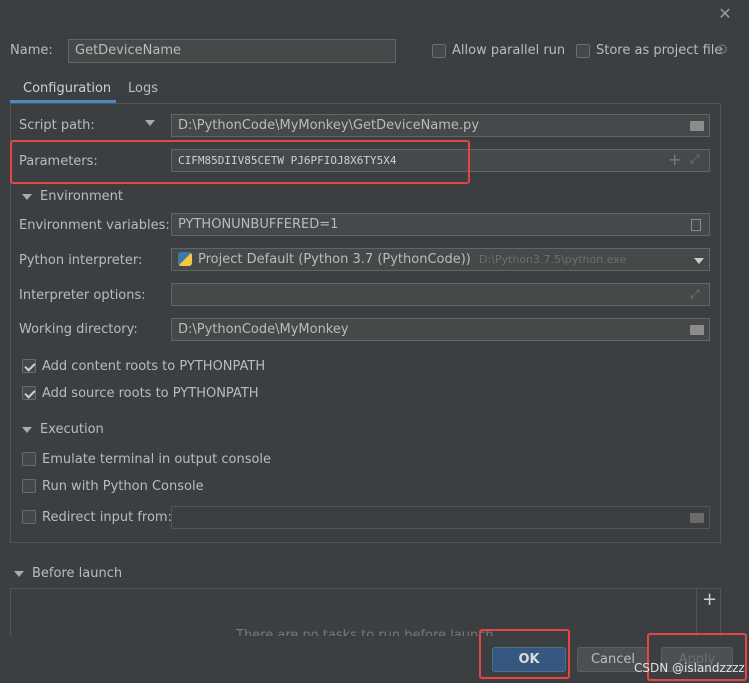 The width and height of the screenshot is (749, 683). Describe the element at coordinates (82, 295) in the screenshot. I see `interp-options-label: Interpreter options:` at that location.